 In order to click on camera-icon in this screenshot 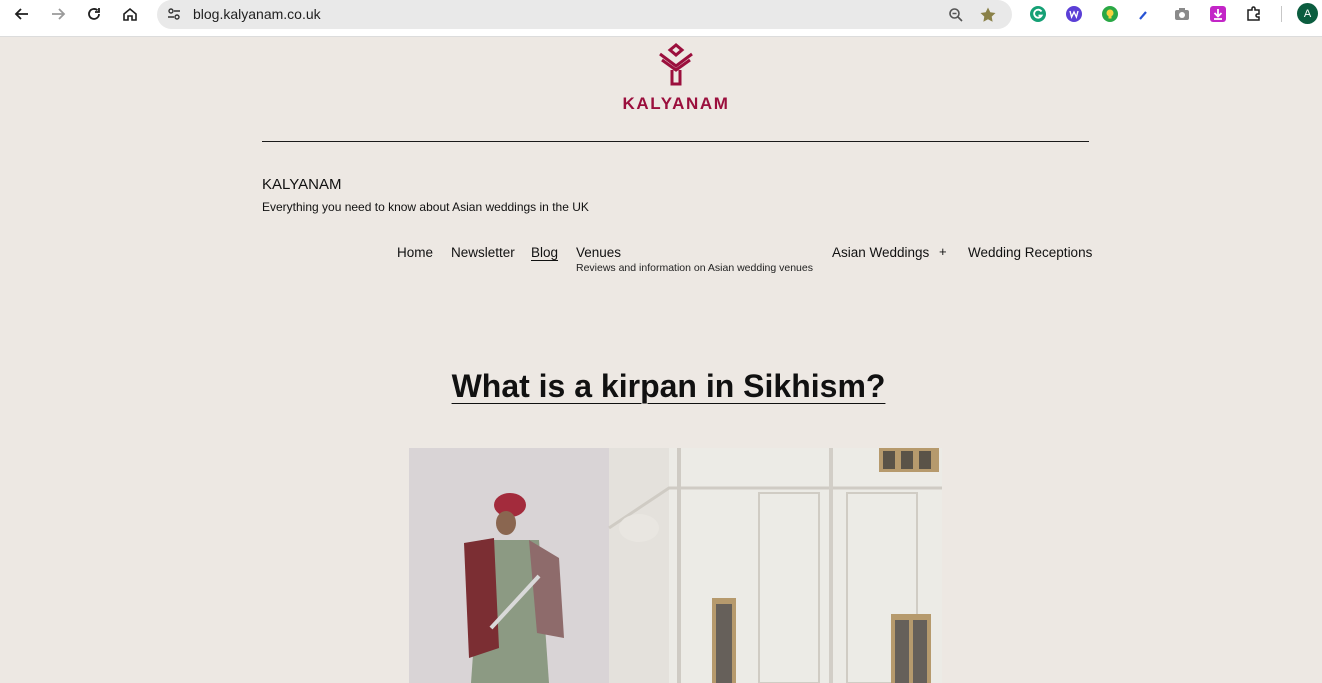, I will do `click(1182, 14)`.